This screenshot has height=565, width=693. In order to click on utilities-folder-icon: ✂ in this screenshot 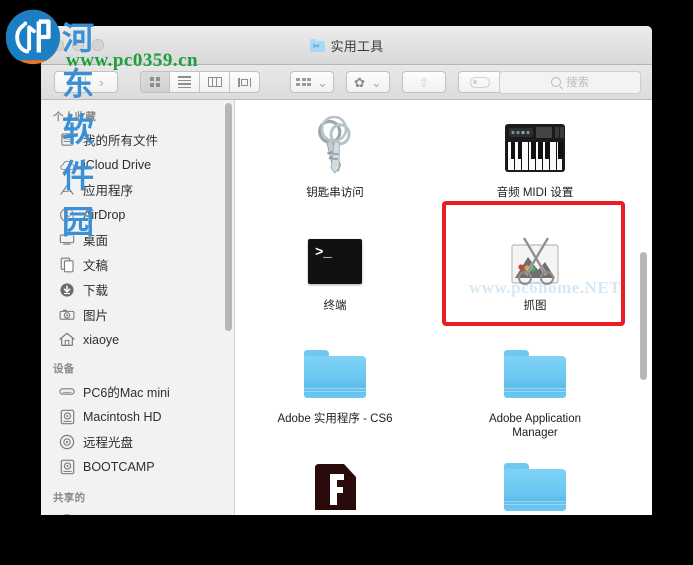, I will do `click(317, 45)`.